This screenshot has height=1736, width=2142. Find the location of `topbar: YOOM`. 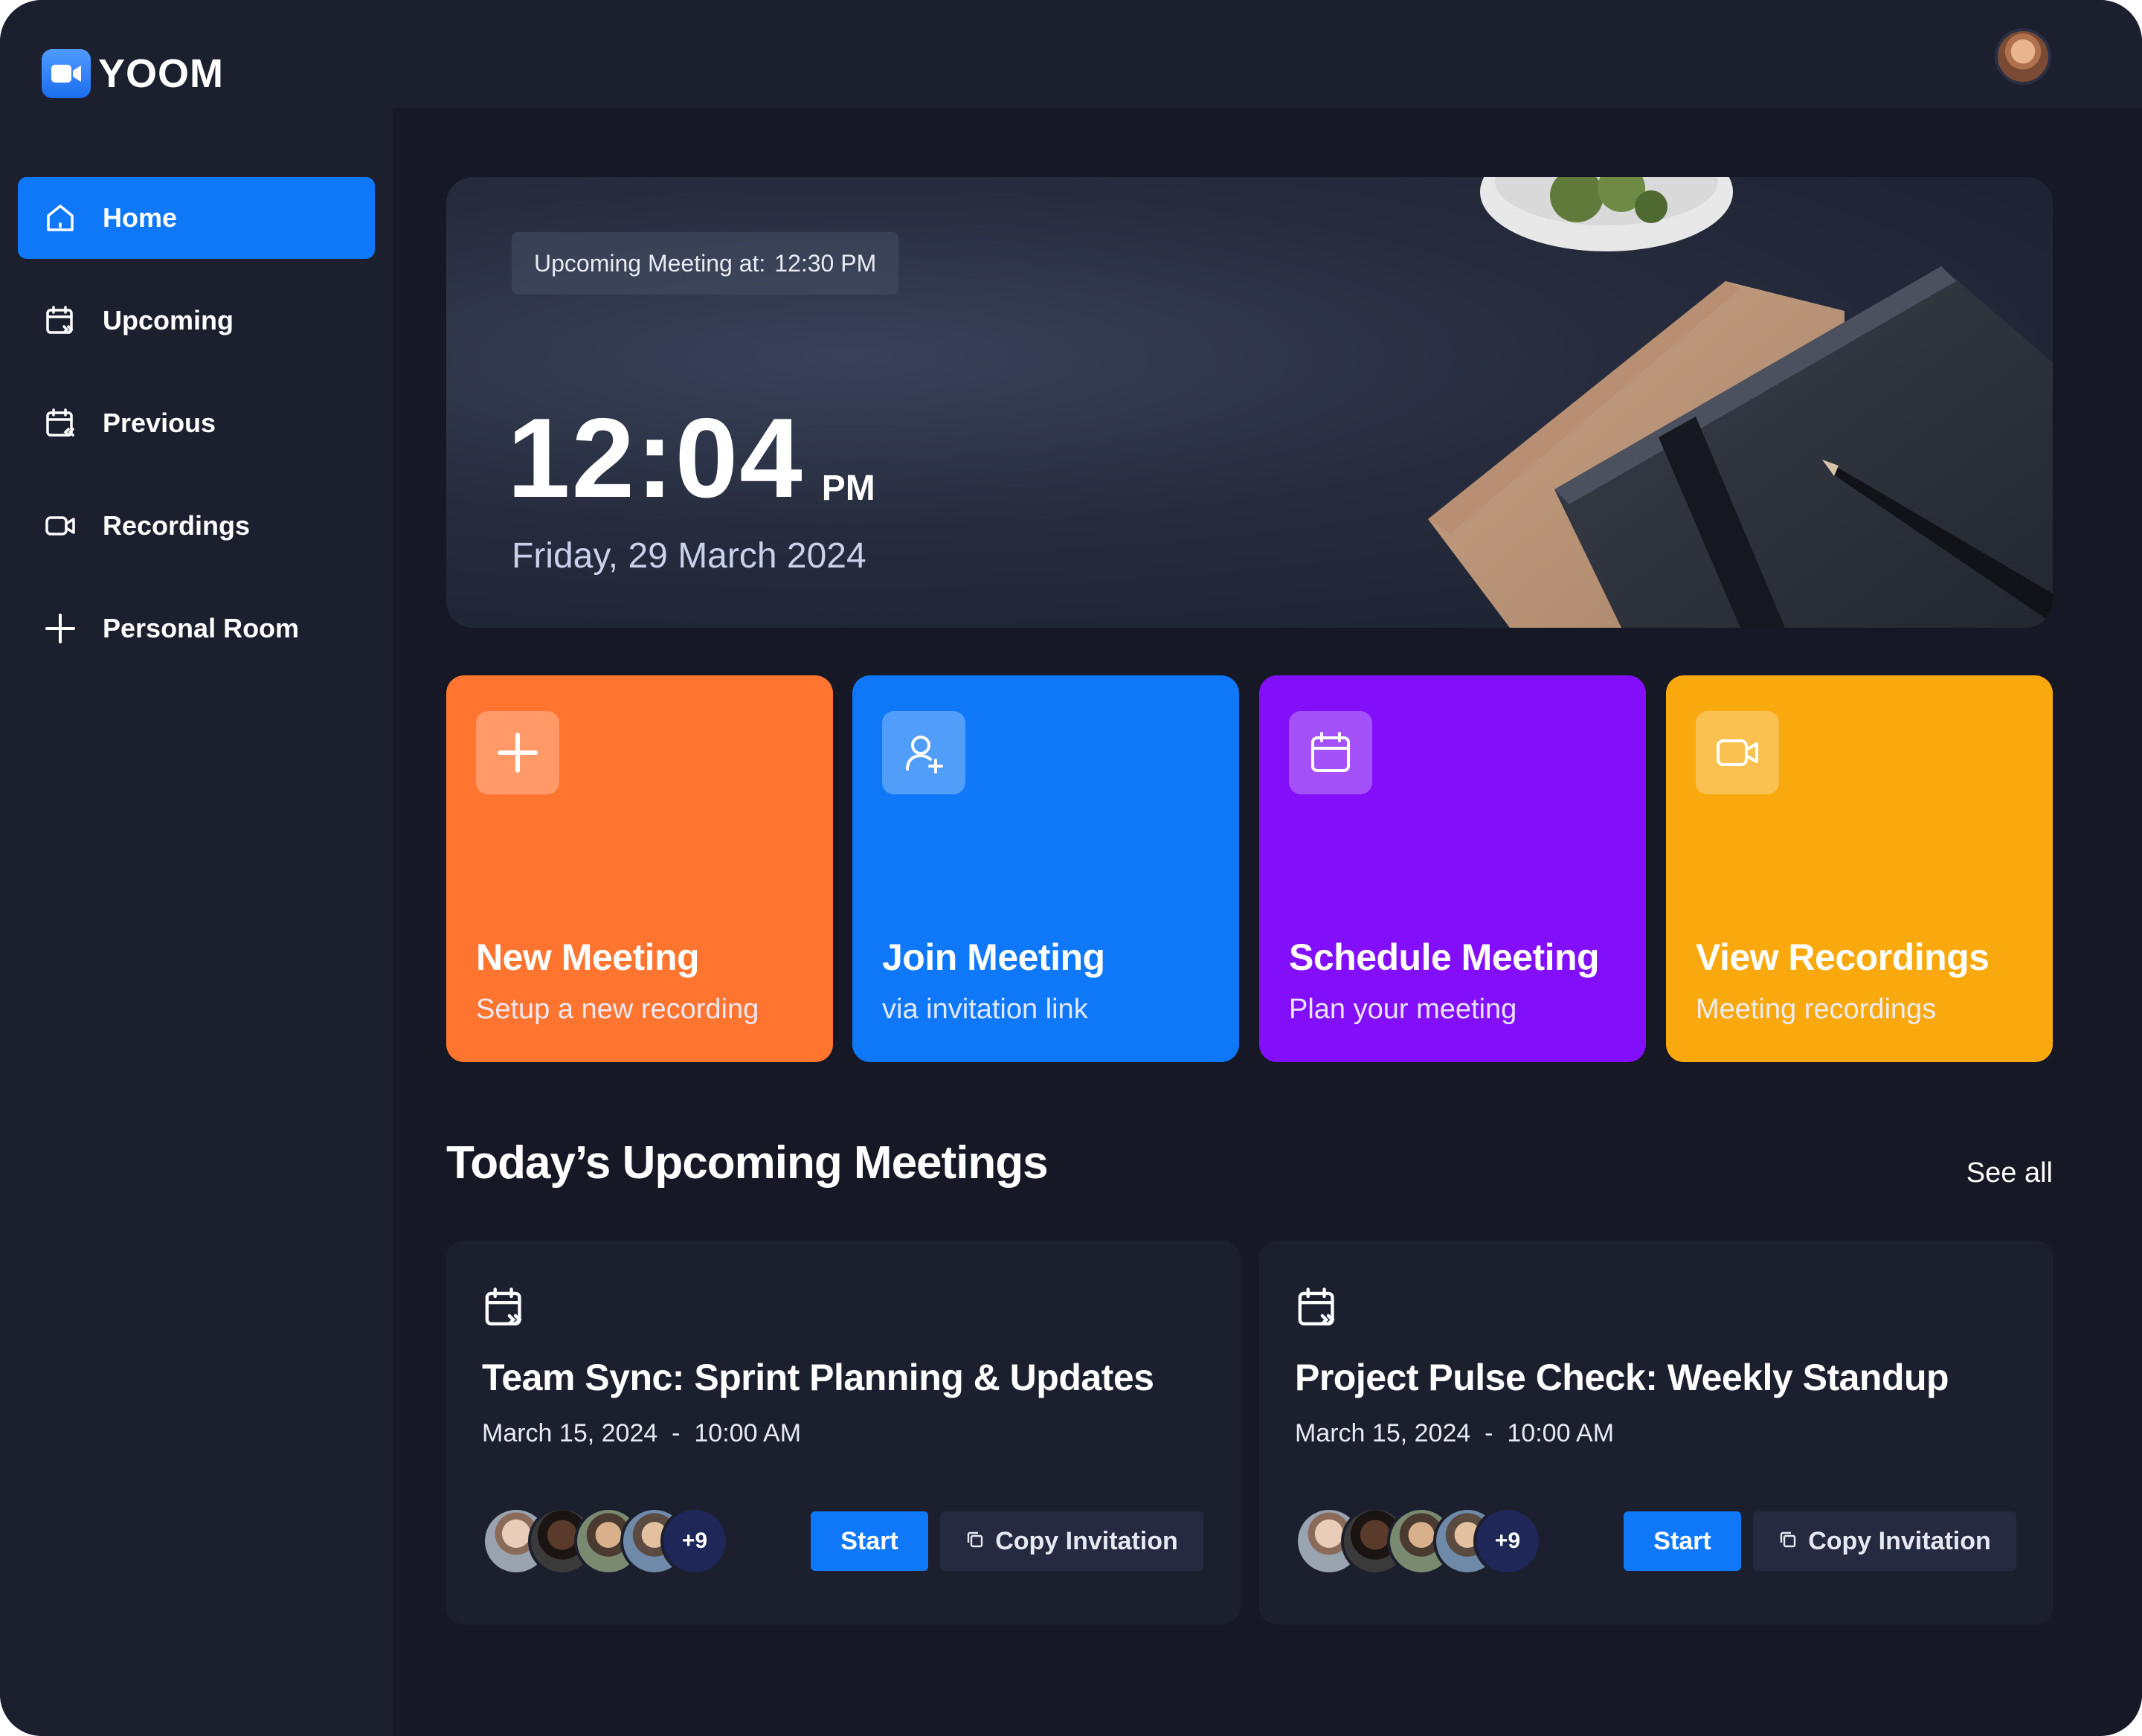

topbar: YOOM is located at coordinates (1071, 54).